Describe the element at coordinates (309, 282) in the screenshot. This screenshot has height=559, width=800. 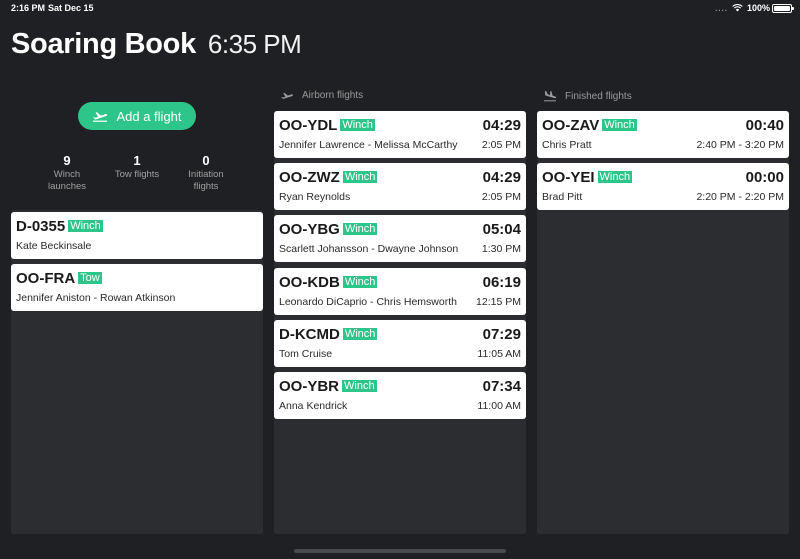
I see `registration-text: OO-KDB` at that location.